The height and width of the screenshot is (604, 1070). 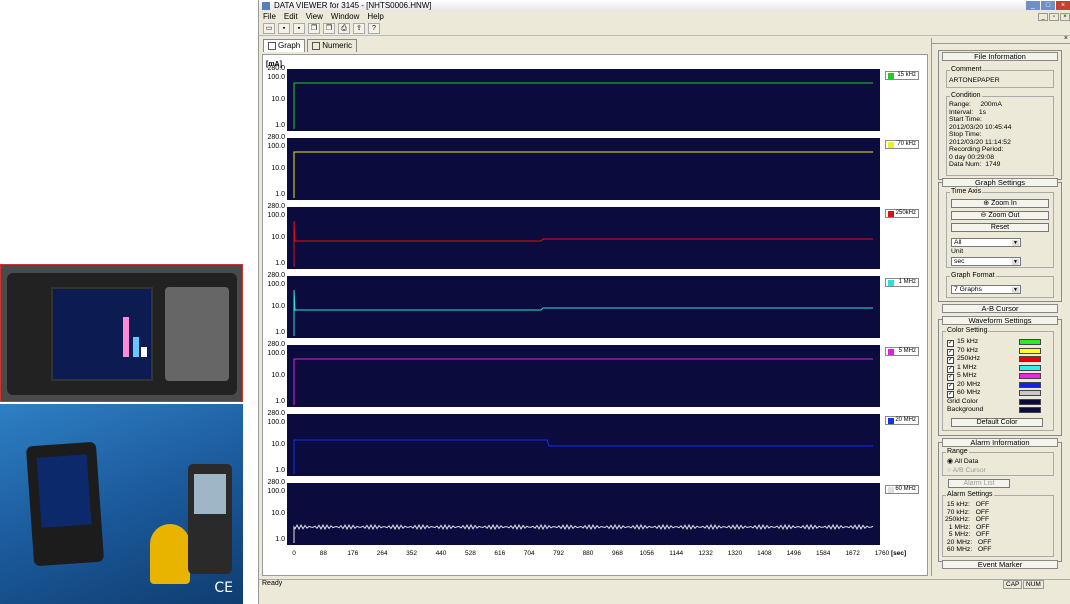 I want to click on time-range-select: All ▼, so click(x=986, y=242).